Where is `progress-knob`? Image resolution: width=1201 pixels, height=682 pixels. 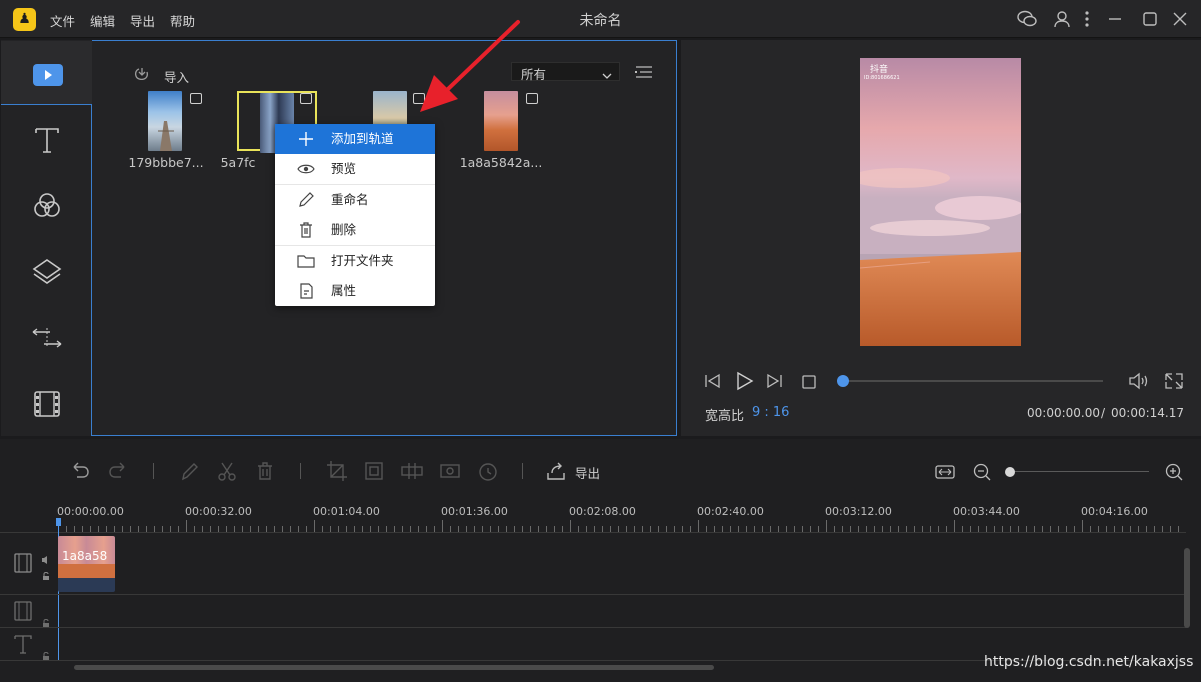 progress-knob is located at coordinates (843, 381).